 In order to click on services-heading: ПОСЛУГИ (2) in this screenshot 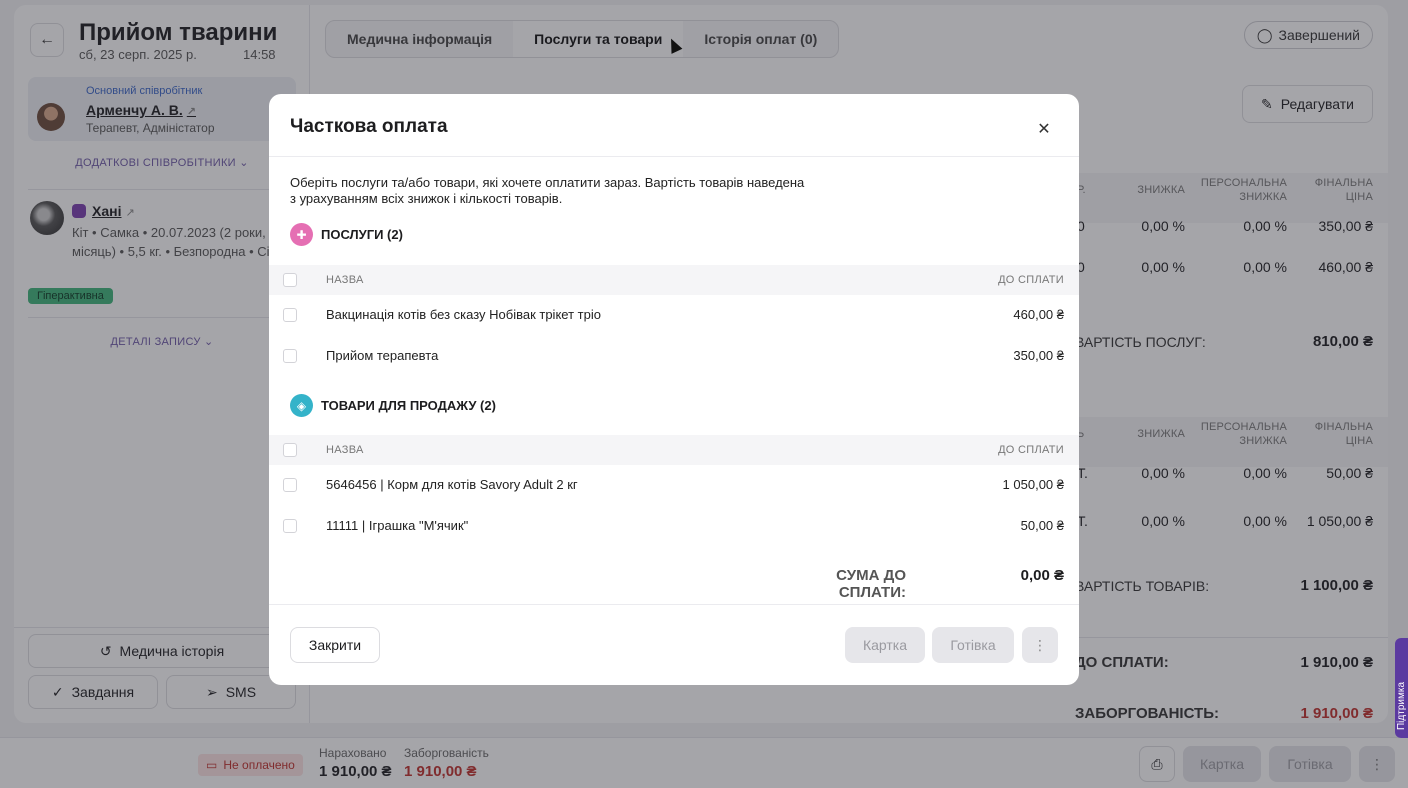, I will do `click(362, 234)`.